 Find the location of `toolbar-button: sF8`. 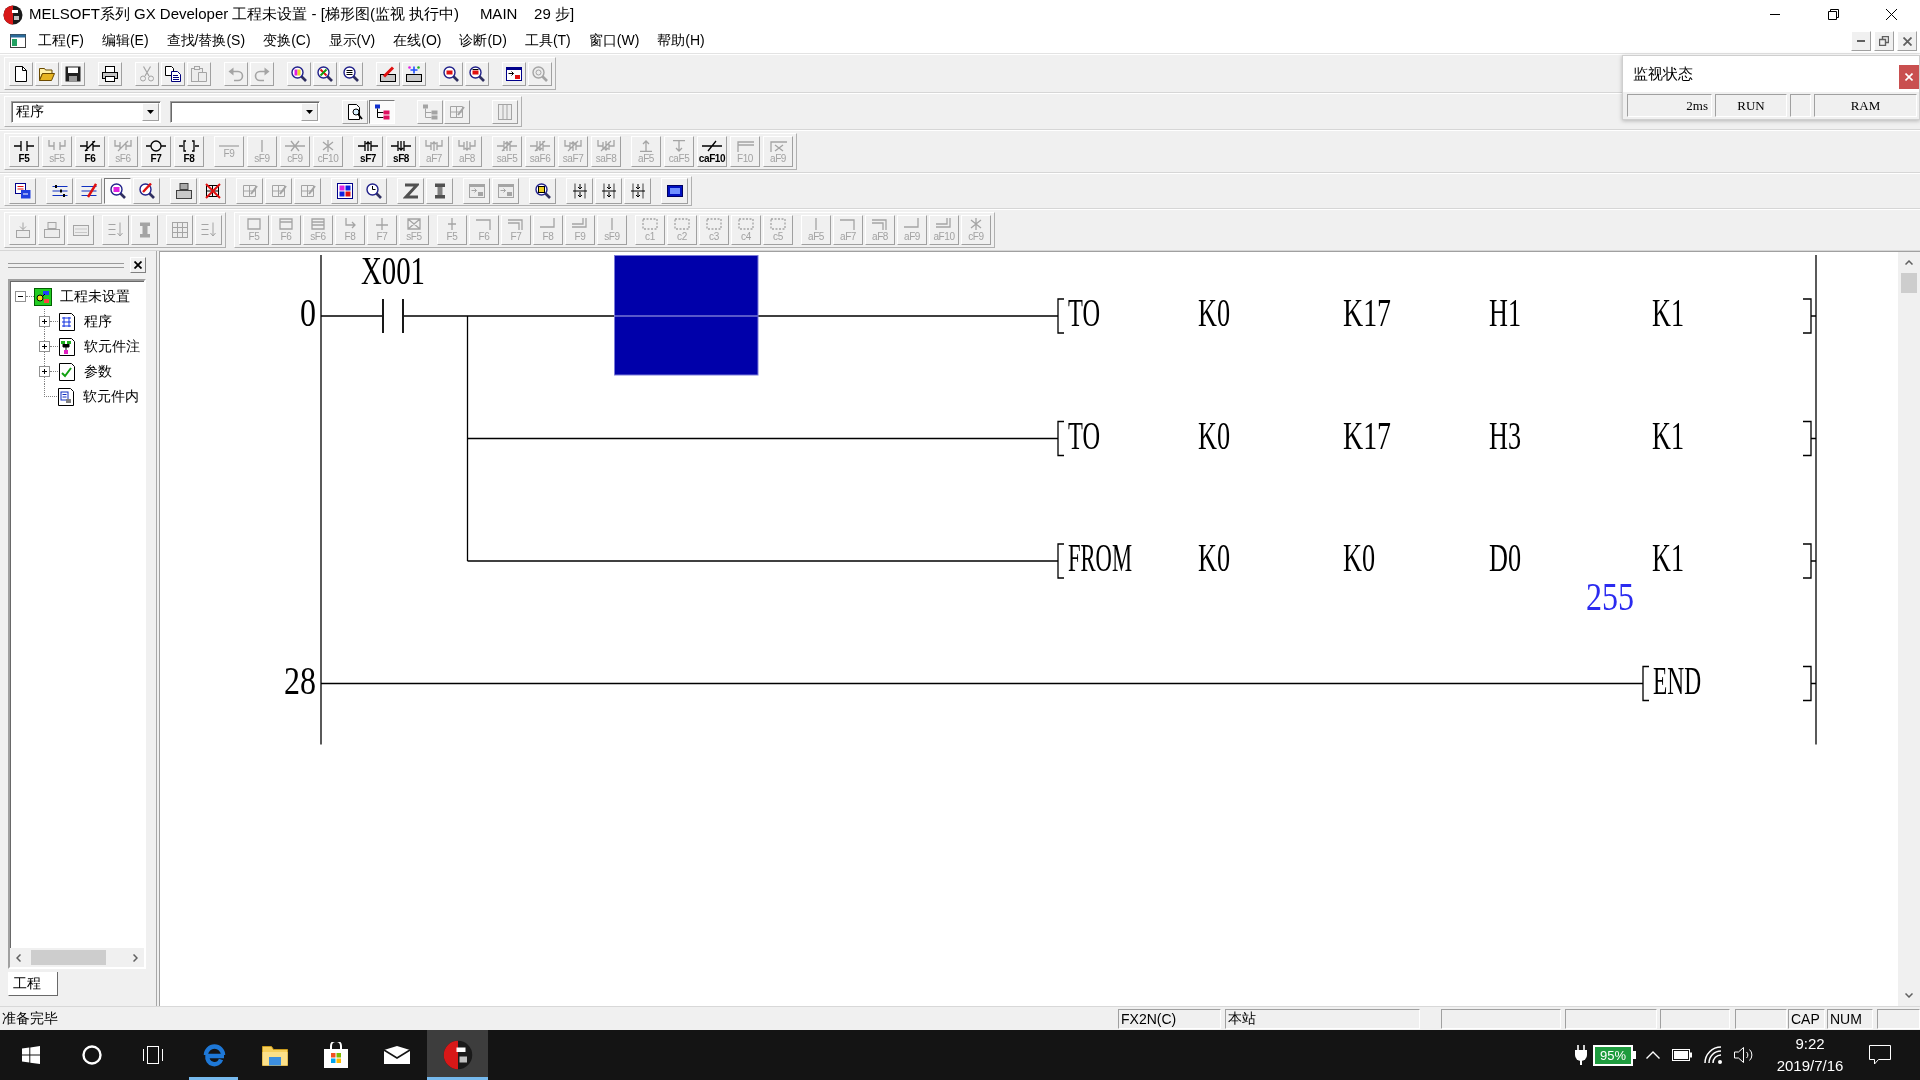

toolbar-button: sF8 is located at coordinates (401, 151).